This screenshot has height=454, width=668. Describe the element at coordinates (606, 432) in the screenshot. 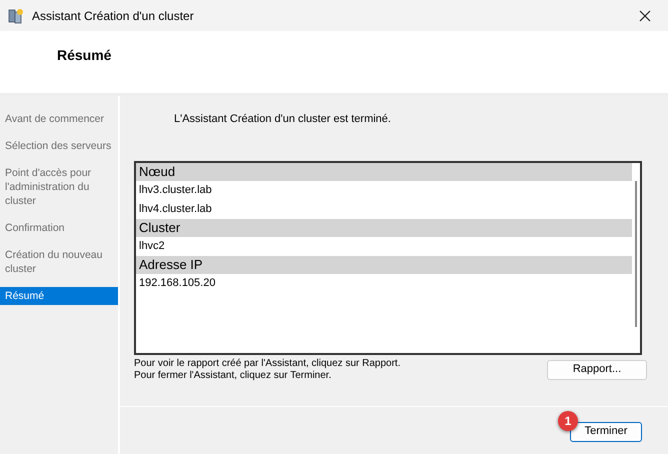

I see `finish-button: Terminer` at that location.